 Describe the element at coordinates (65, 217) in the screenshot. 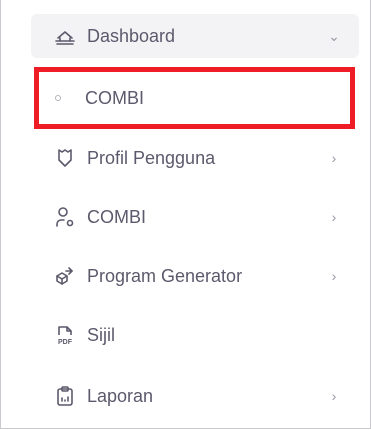

I see `user-cog-icon` at that location.